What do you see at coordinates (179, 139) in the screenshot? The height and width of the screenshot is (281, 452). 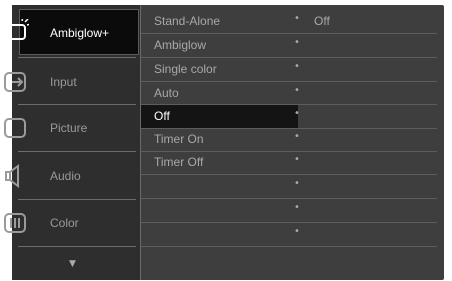 I see `submenu-item-label: Timer On` at bounding box center [179, 139].